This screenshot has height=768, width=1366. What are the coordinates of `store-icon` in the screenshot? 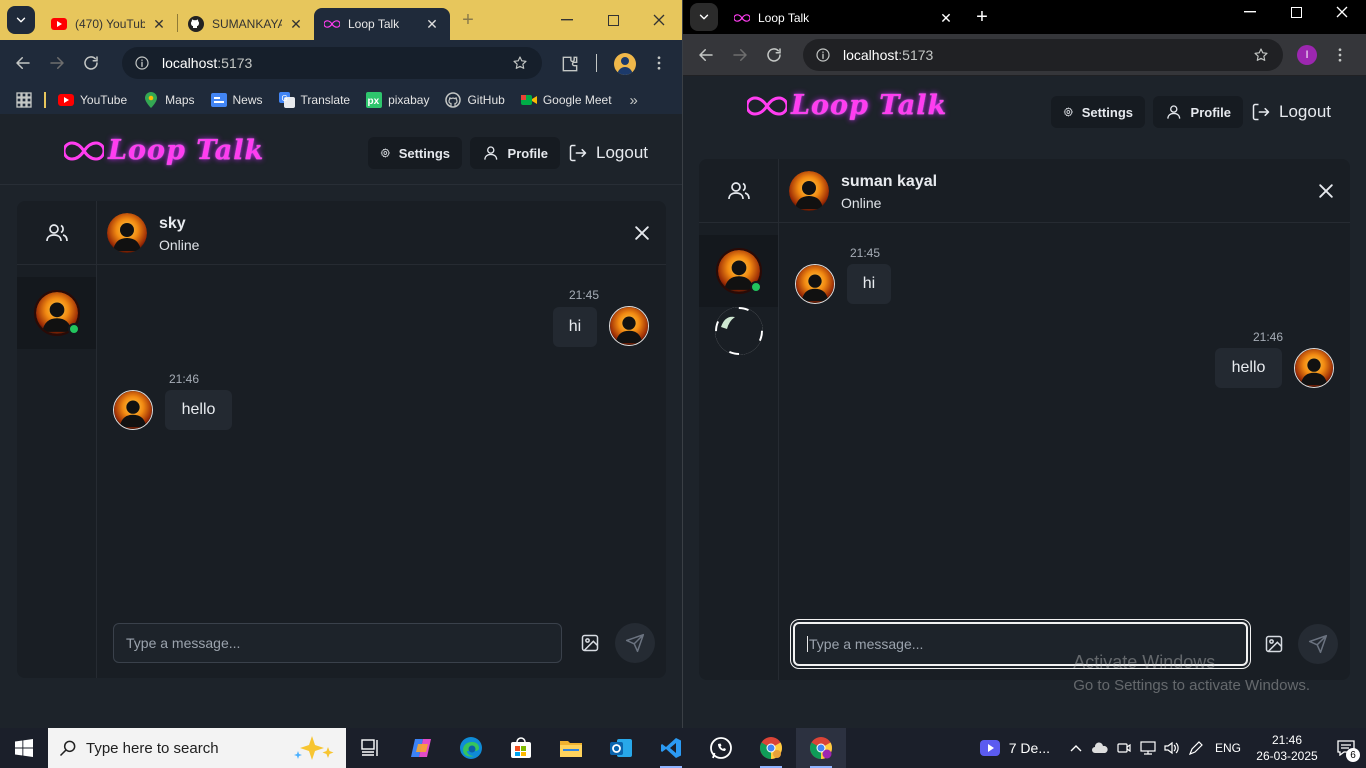 It's located at (521, 748).